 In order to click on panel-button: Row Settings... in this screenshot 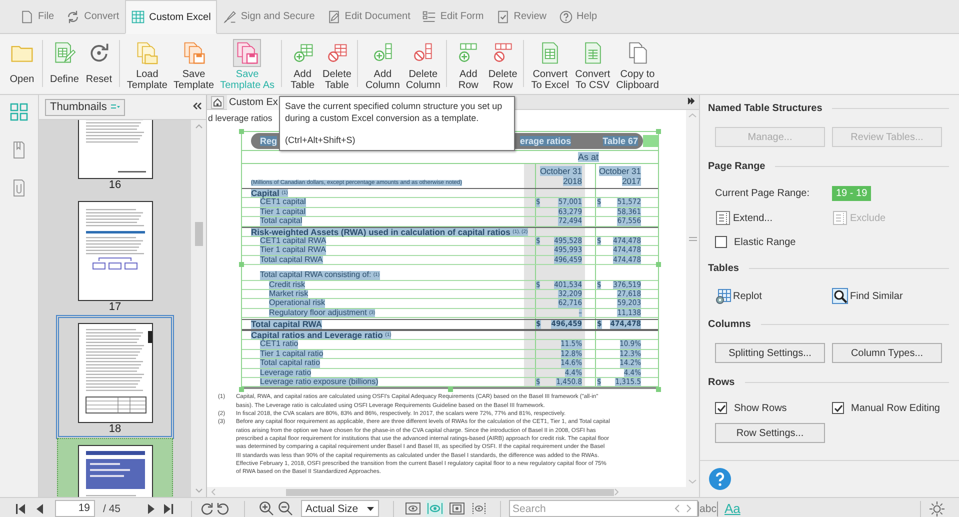, I will do `click(770, 433)`.